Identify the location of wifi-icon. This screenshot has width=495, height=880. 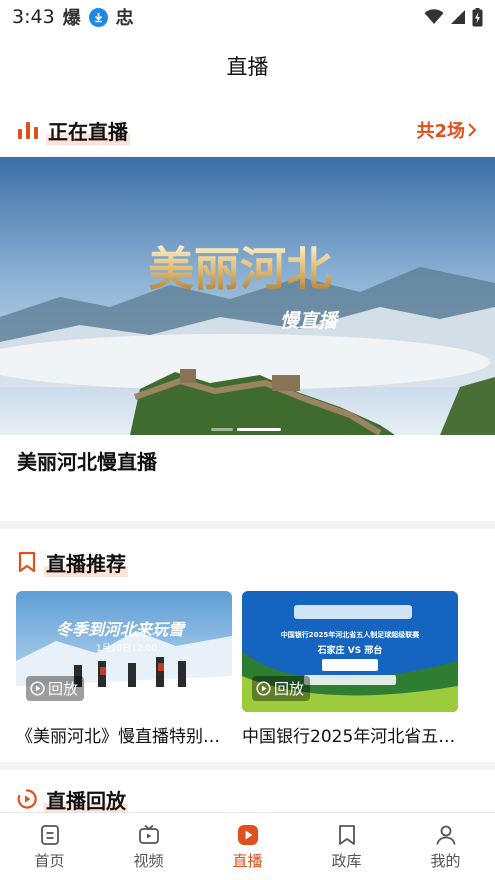
(434, 16).